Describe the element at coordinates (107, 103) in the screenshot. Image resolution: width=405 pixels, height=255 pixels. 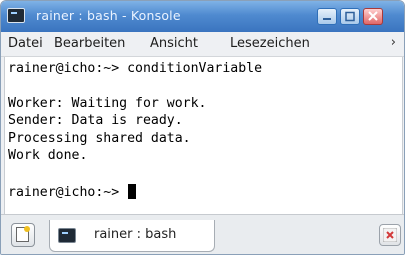
I see `terminal-line: Worker: Waiting for work.` at that location.